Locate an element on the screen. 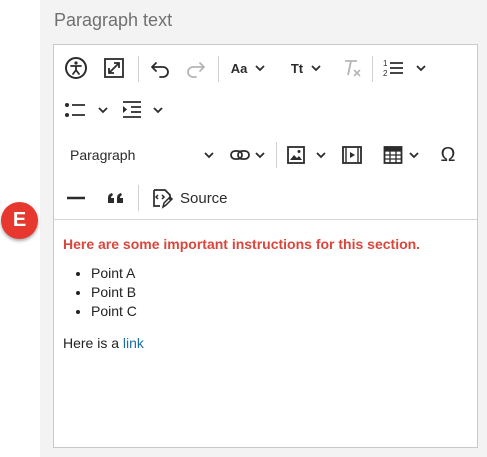 This screenshot has width=487, height=457. media-icon is located at coordinates (352, 155).